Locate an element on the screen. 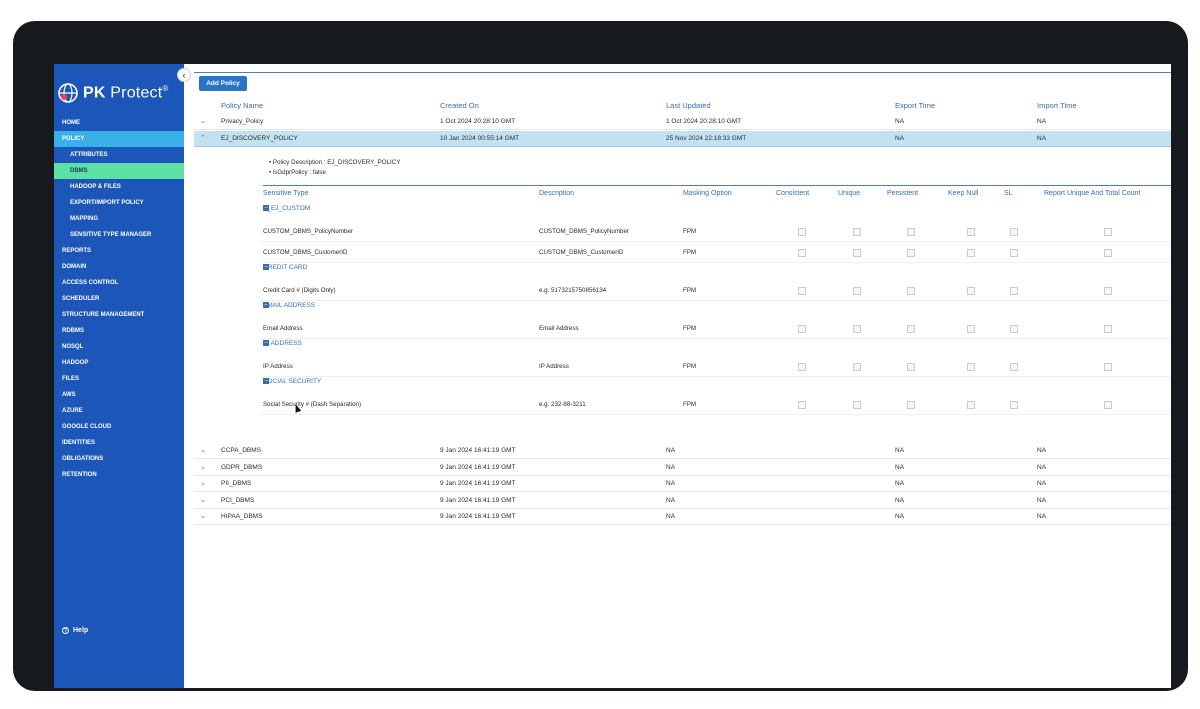 The height and width of the screenshot is (709, 1200). sidebar-item-access-control: ACCESS CONTROL is located at coordinates (119, 283).